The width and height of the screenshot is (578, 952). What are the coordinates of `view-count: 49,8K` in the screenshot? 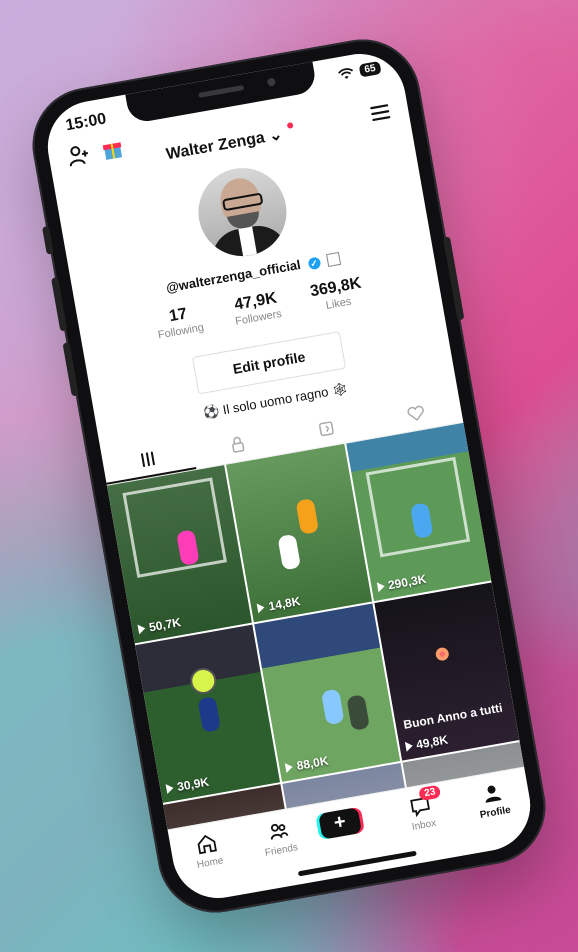 It's located at (426, 743).